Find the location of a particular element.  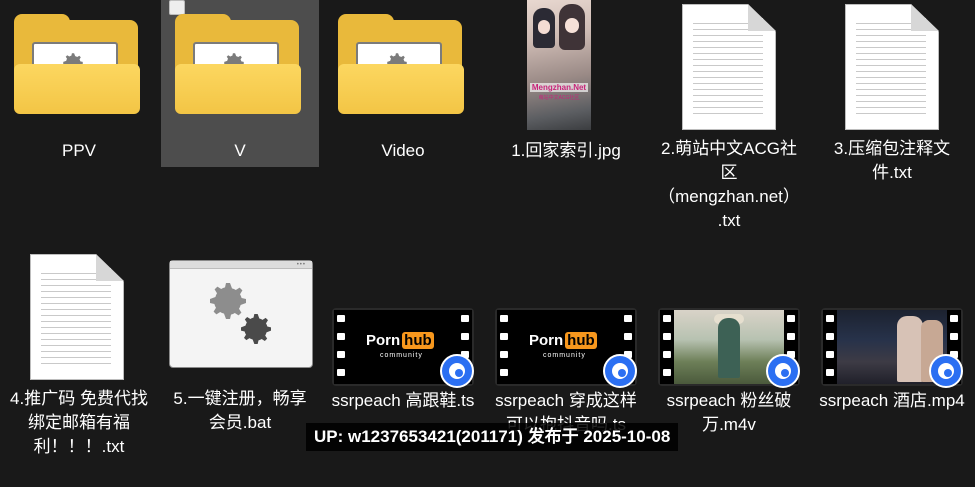

file-label: PPV is located at coordinates (79, 150).